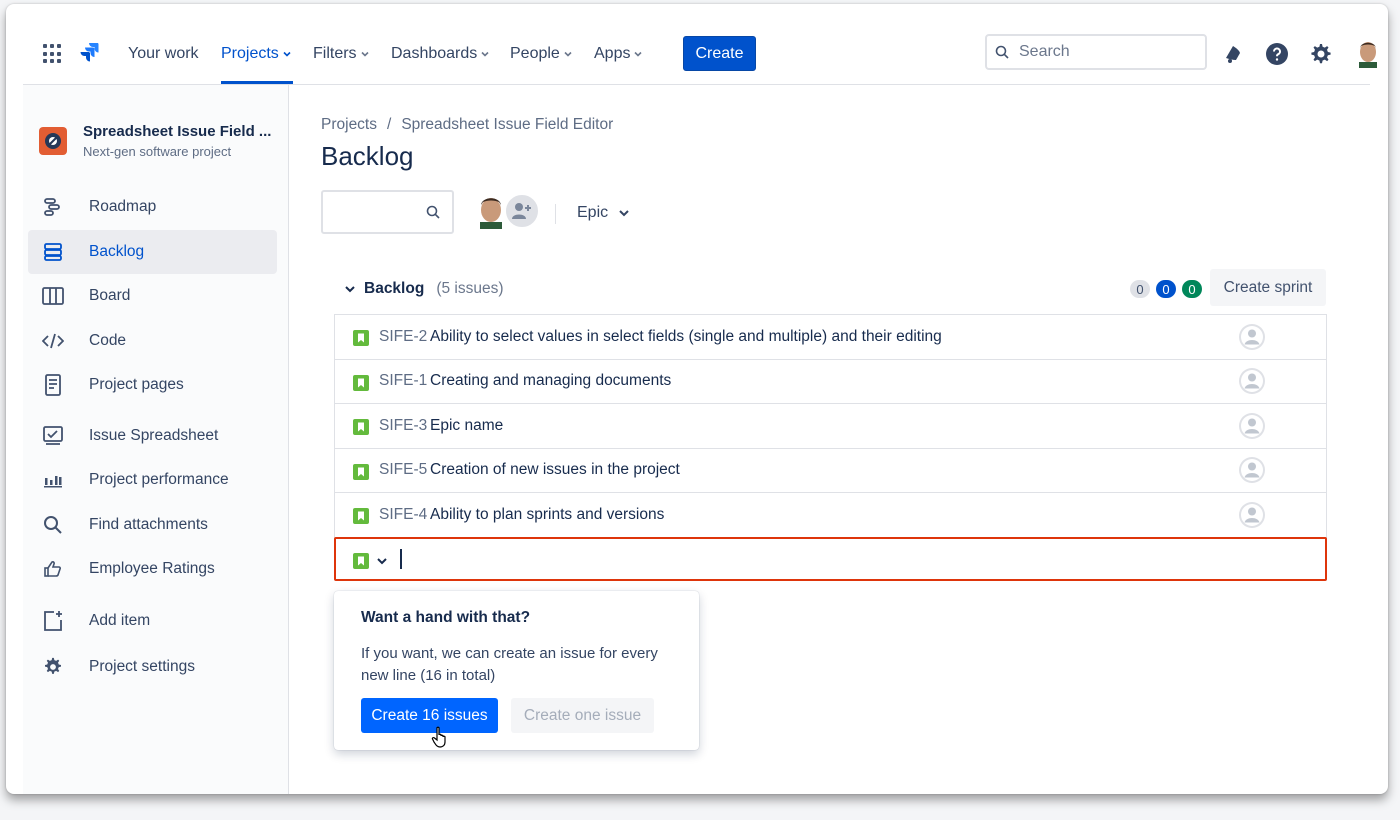 This screenshot has width=1400, height=820. Describe the element at coordinates (152, 621) in the screenshot. I see `sidebar-item-add-item: Add item` at that location.